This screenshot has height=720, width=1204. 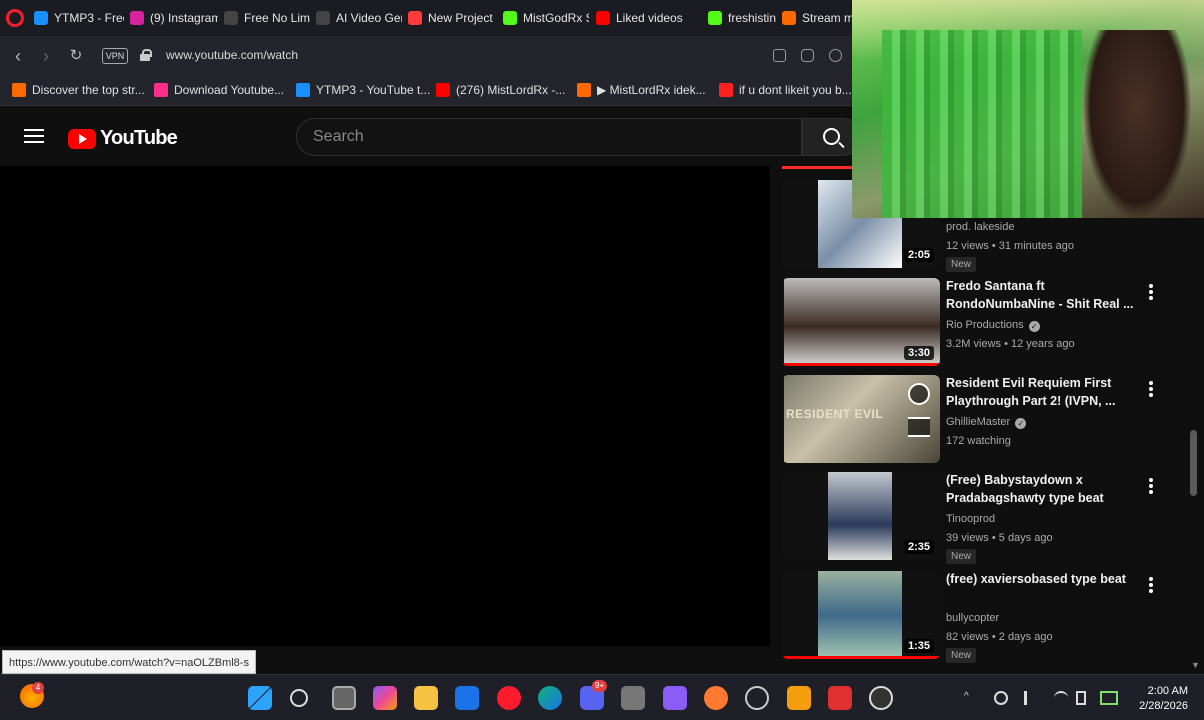 What do you see at coordinates (999, 637) in the screenshot?
I see `video-stats: 82 views • 2 days ago` at bounding box center [999, 637].